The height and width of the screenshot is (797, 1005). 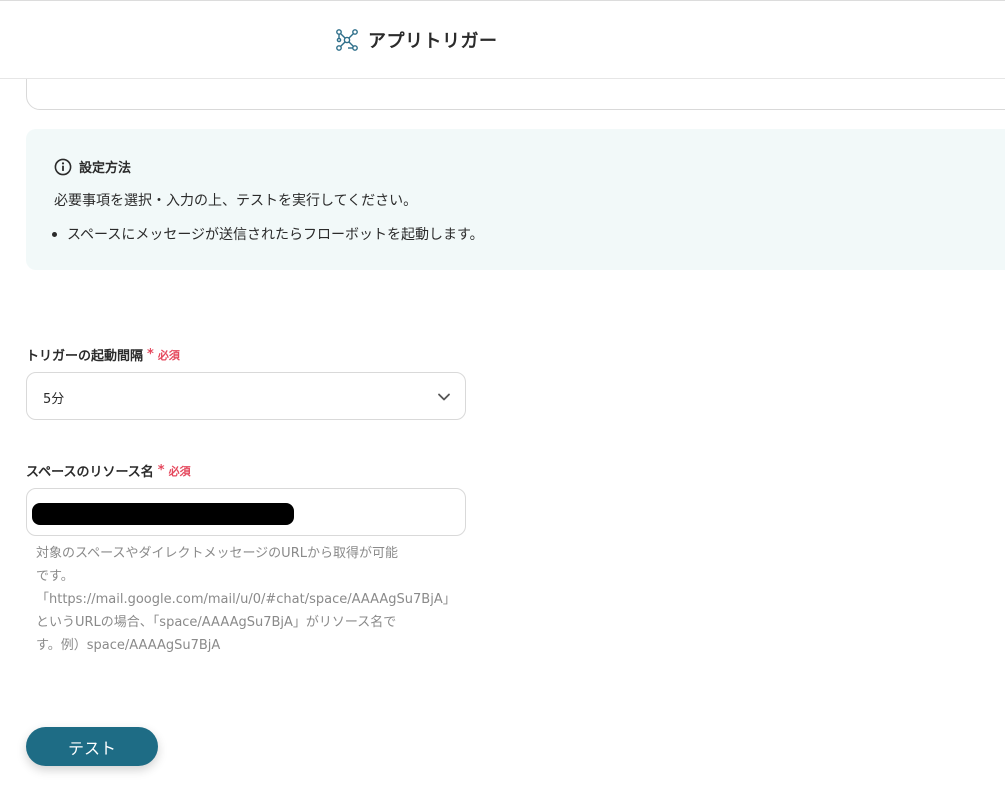 What do you see at coordinates (216, 622) in the screenshot?
I see `help-line: というURLの場合、「space/AAAAgSu7BjA」がリソース名で` at bounding box center [216, 622].